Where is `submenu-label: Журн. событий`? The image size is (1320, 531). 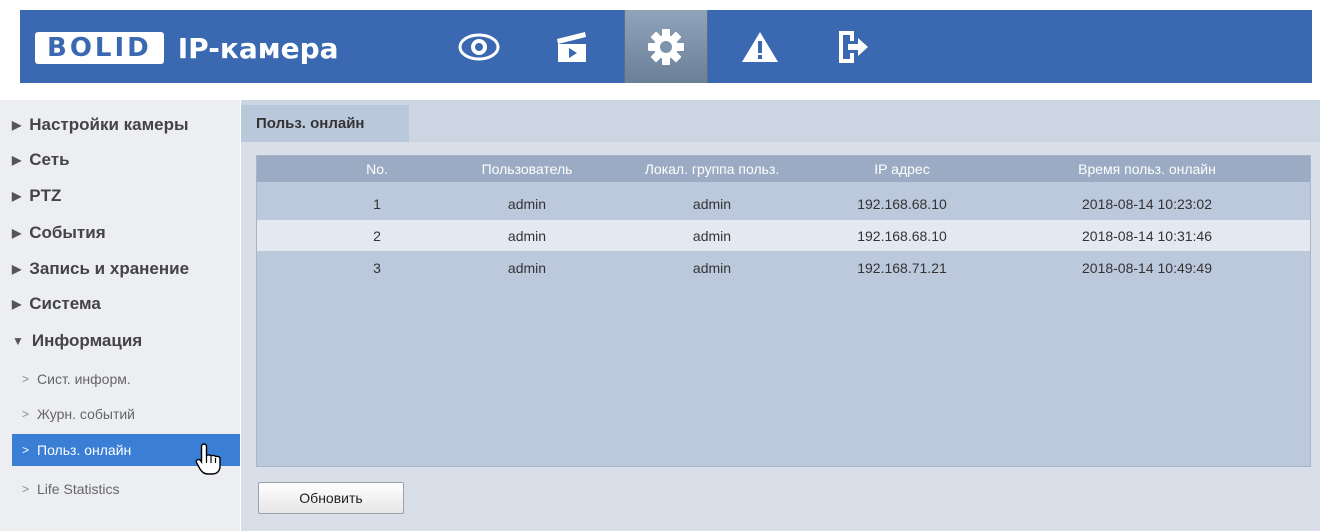 submenu-label: Журн. событий is located at coordinates (86, 414).